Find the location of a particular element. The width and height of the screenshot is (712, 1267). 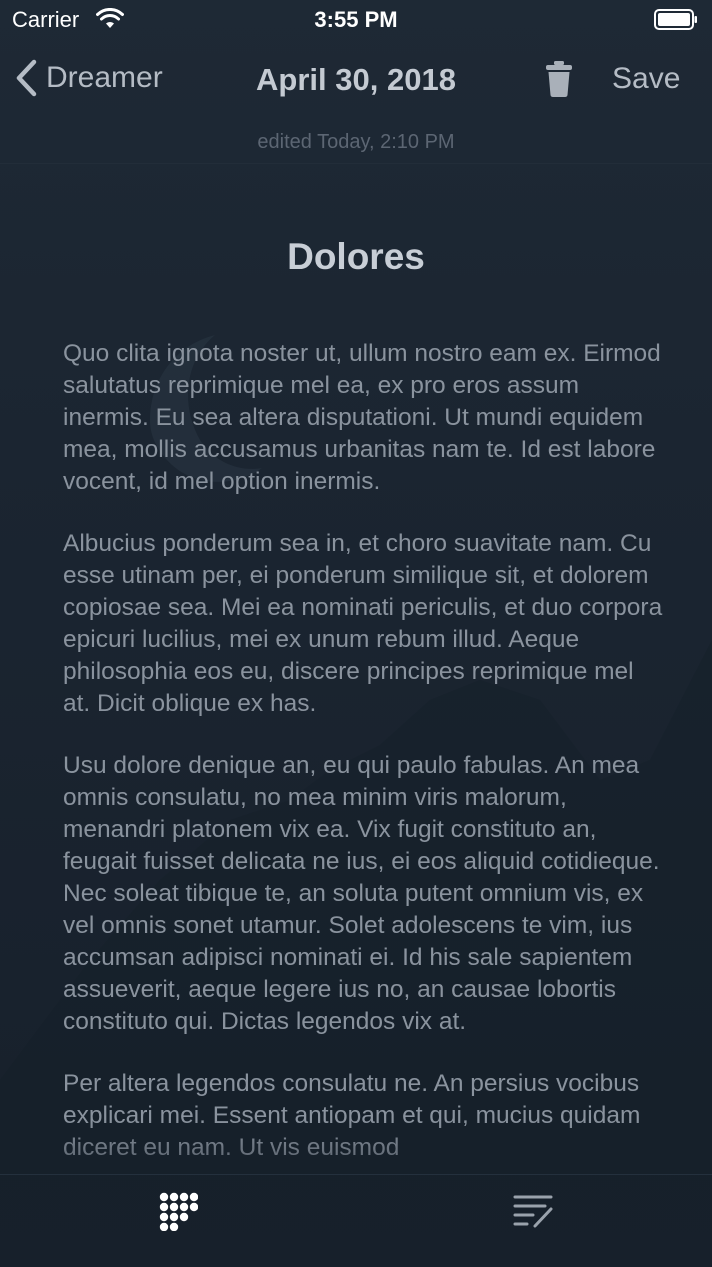

header-divider is located at coordinates (356, 163).